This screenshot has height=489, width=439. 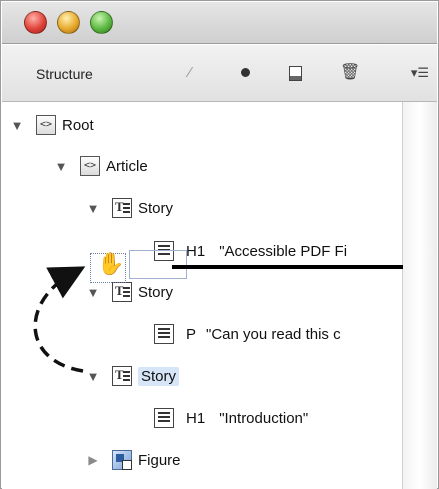 What do you see at coordinates (283, 251) in the screenshot?
I see `tree-node-text: "Accessible PDF Fi` at bounding box center [283, 251].